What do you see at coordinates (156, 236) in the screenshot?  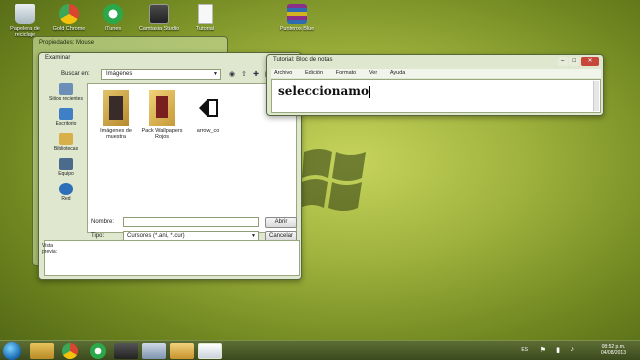 I see `file-type-value: Cursores (*.ani, *.cur)` at bounding box center [156, 236].